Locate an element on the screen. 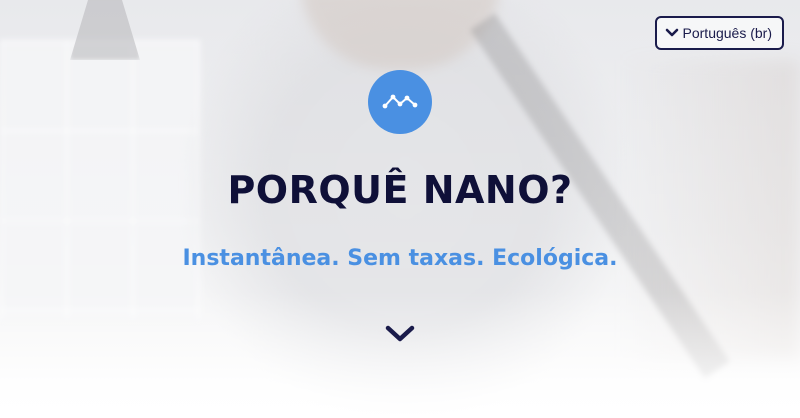 This screenshot has height=418, width=800. language-selector-label: Português (br) is located at coordinates (727, 33).